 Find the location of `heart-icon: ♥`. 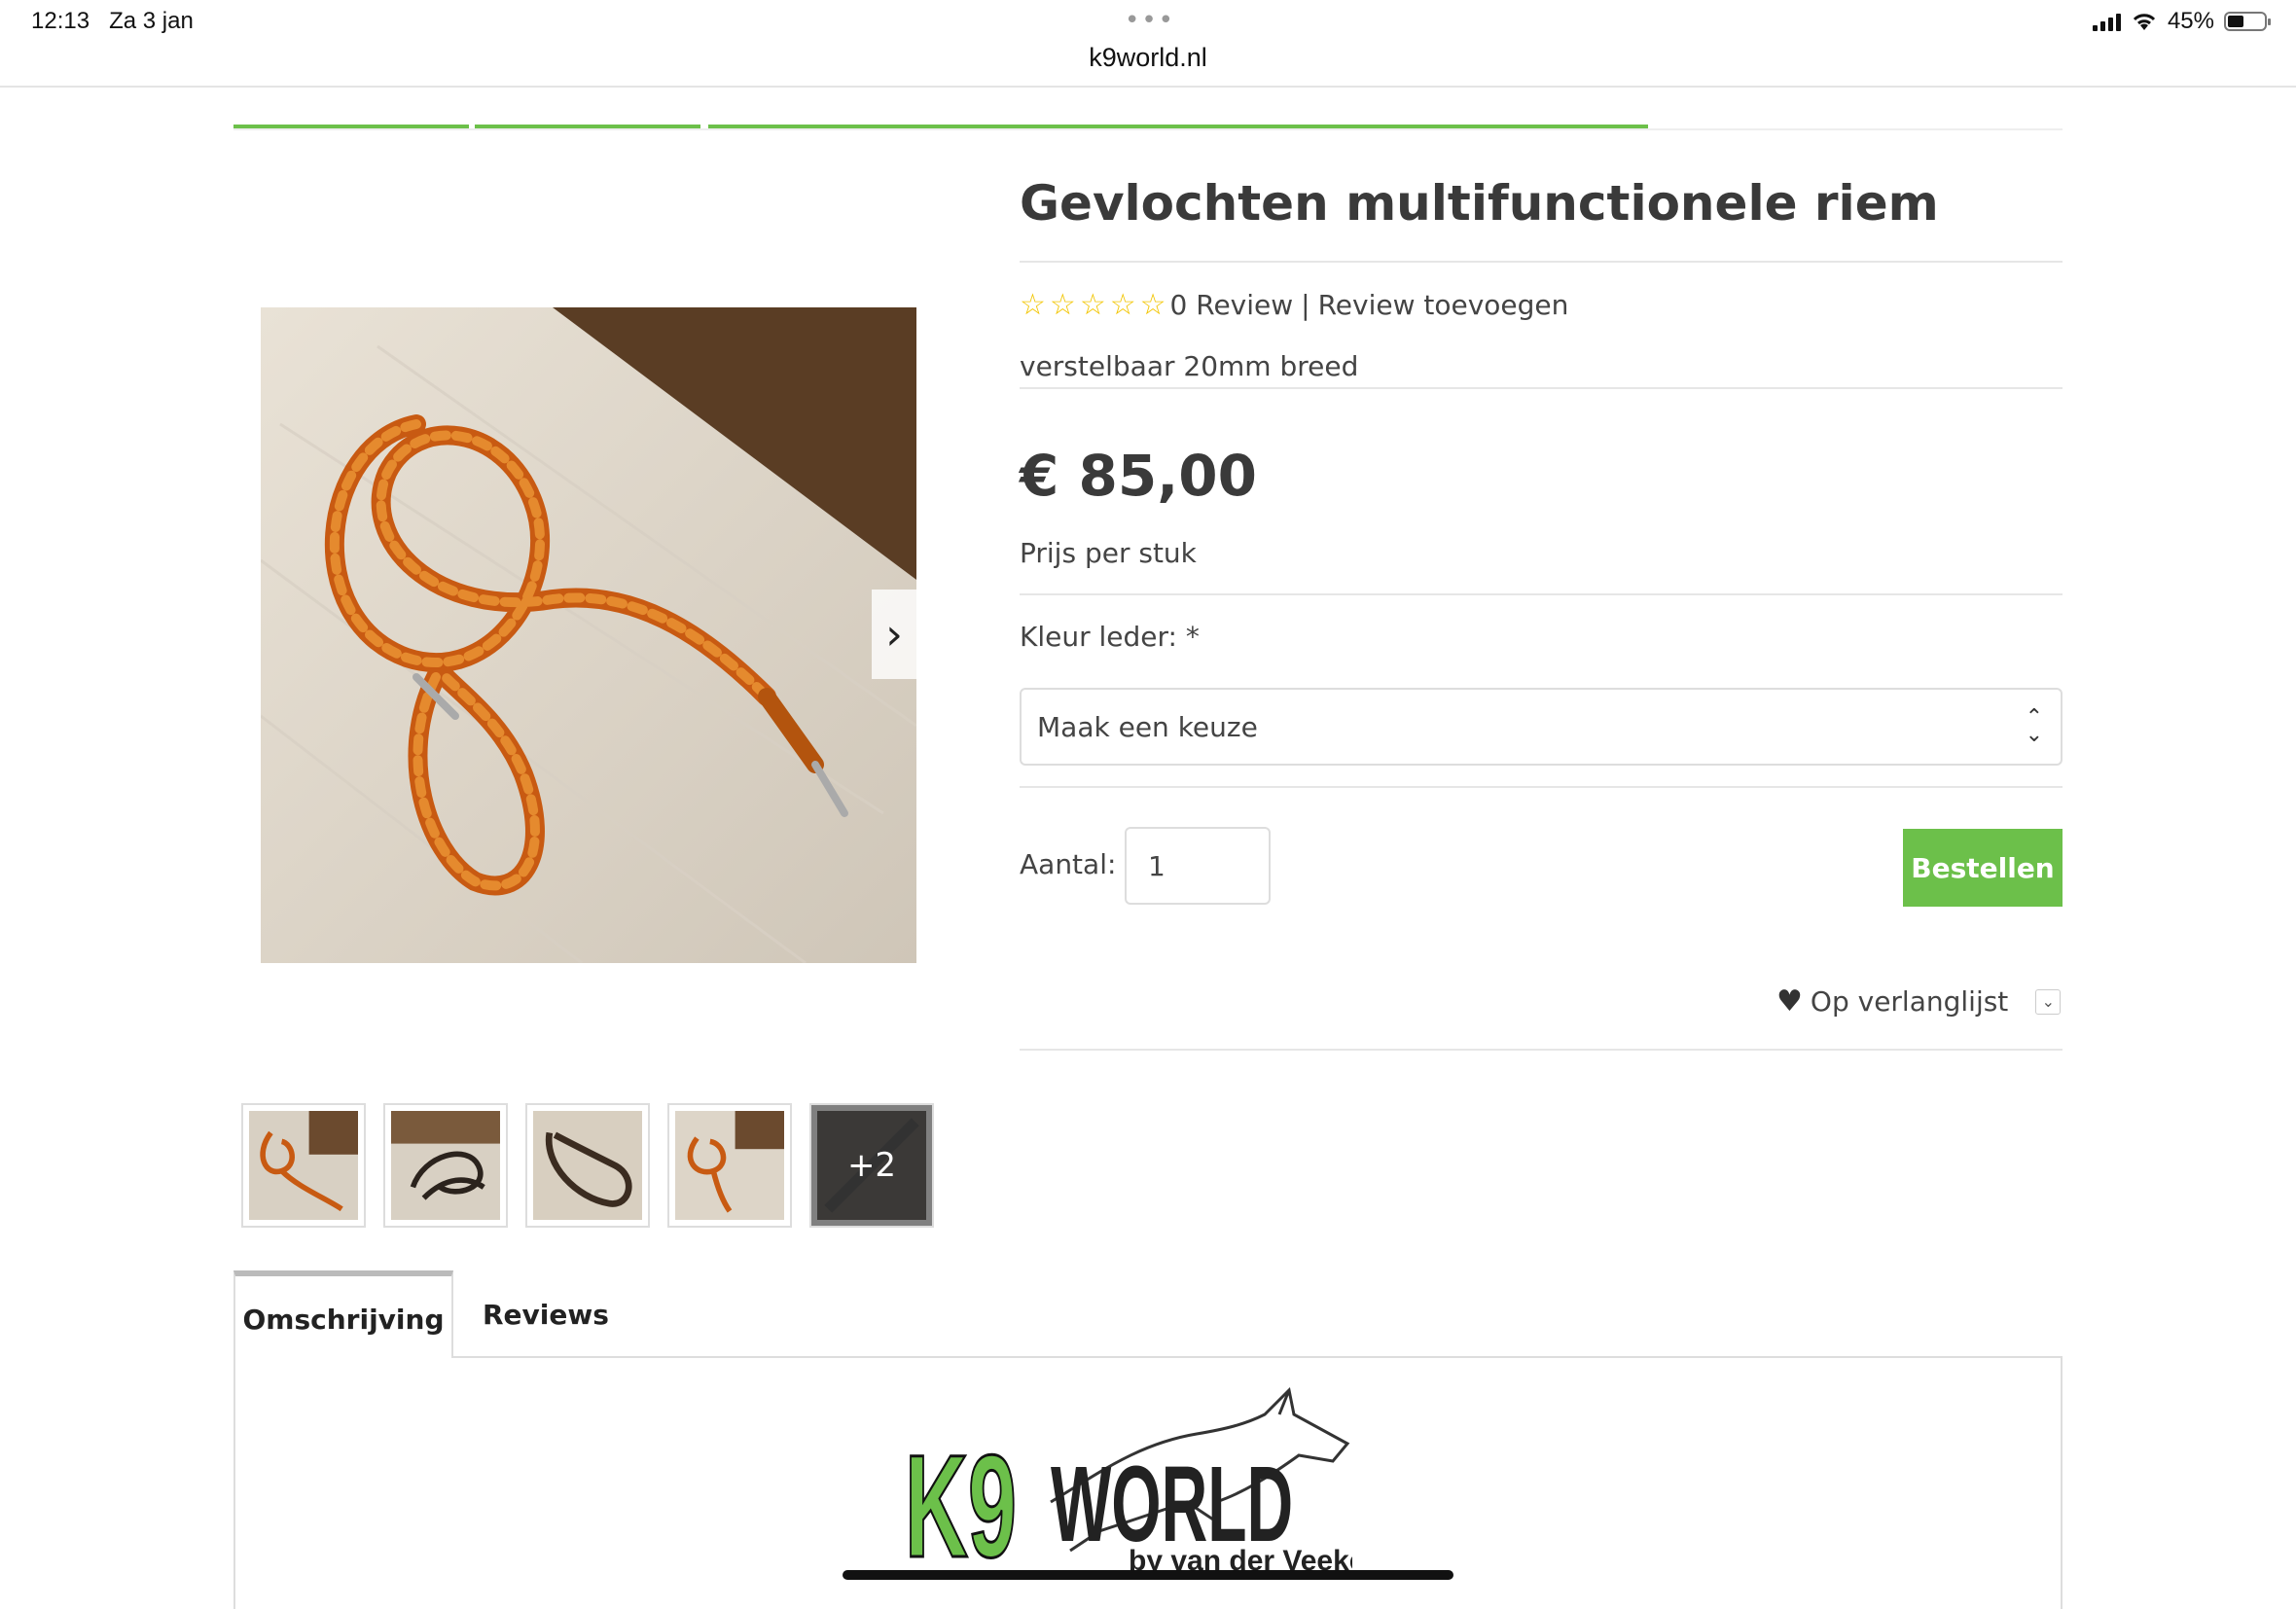

heart-icon: ♥ is located at coordinates (1789, 1002).